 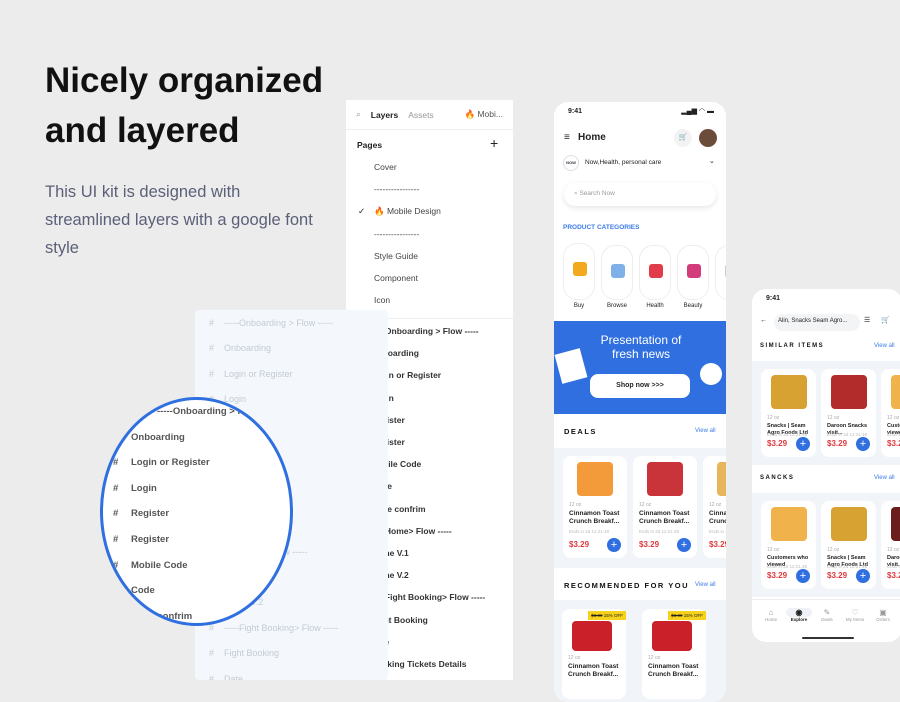 What do you see at coordinates (855, 615) in the screenshot?
I see `tab-my-items: ♡ My Items` at bounding box center [855, 615].